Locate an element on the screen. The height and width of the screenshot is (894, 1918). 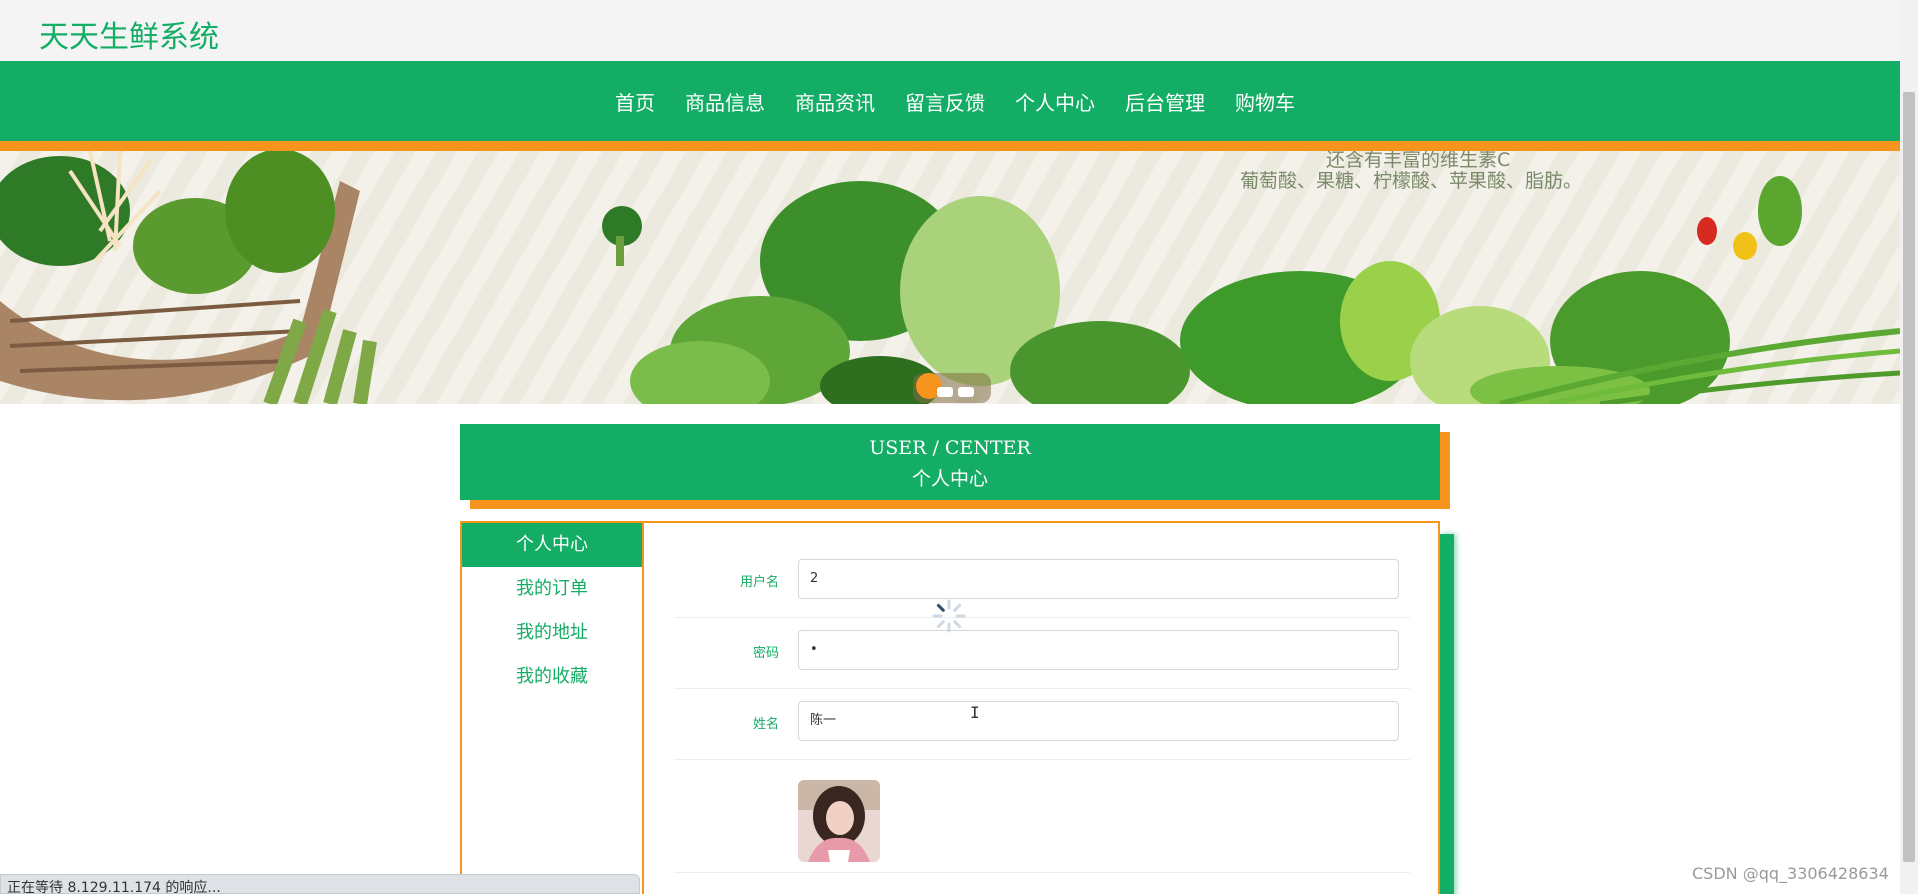
sidebar-item-orders: 我的订单 is located at coordinates (552, 589).